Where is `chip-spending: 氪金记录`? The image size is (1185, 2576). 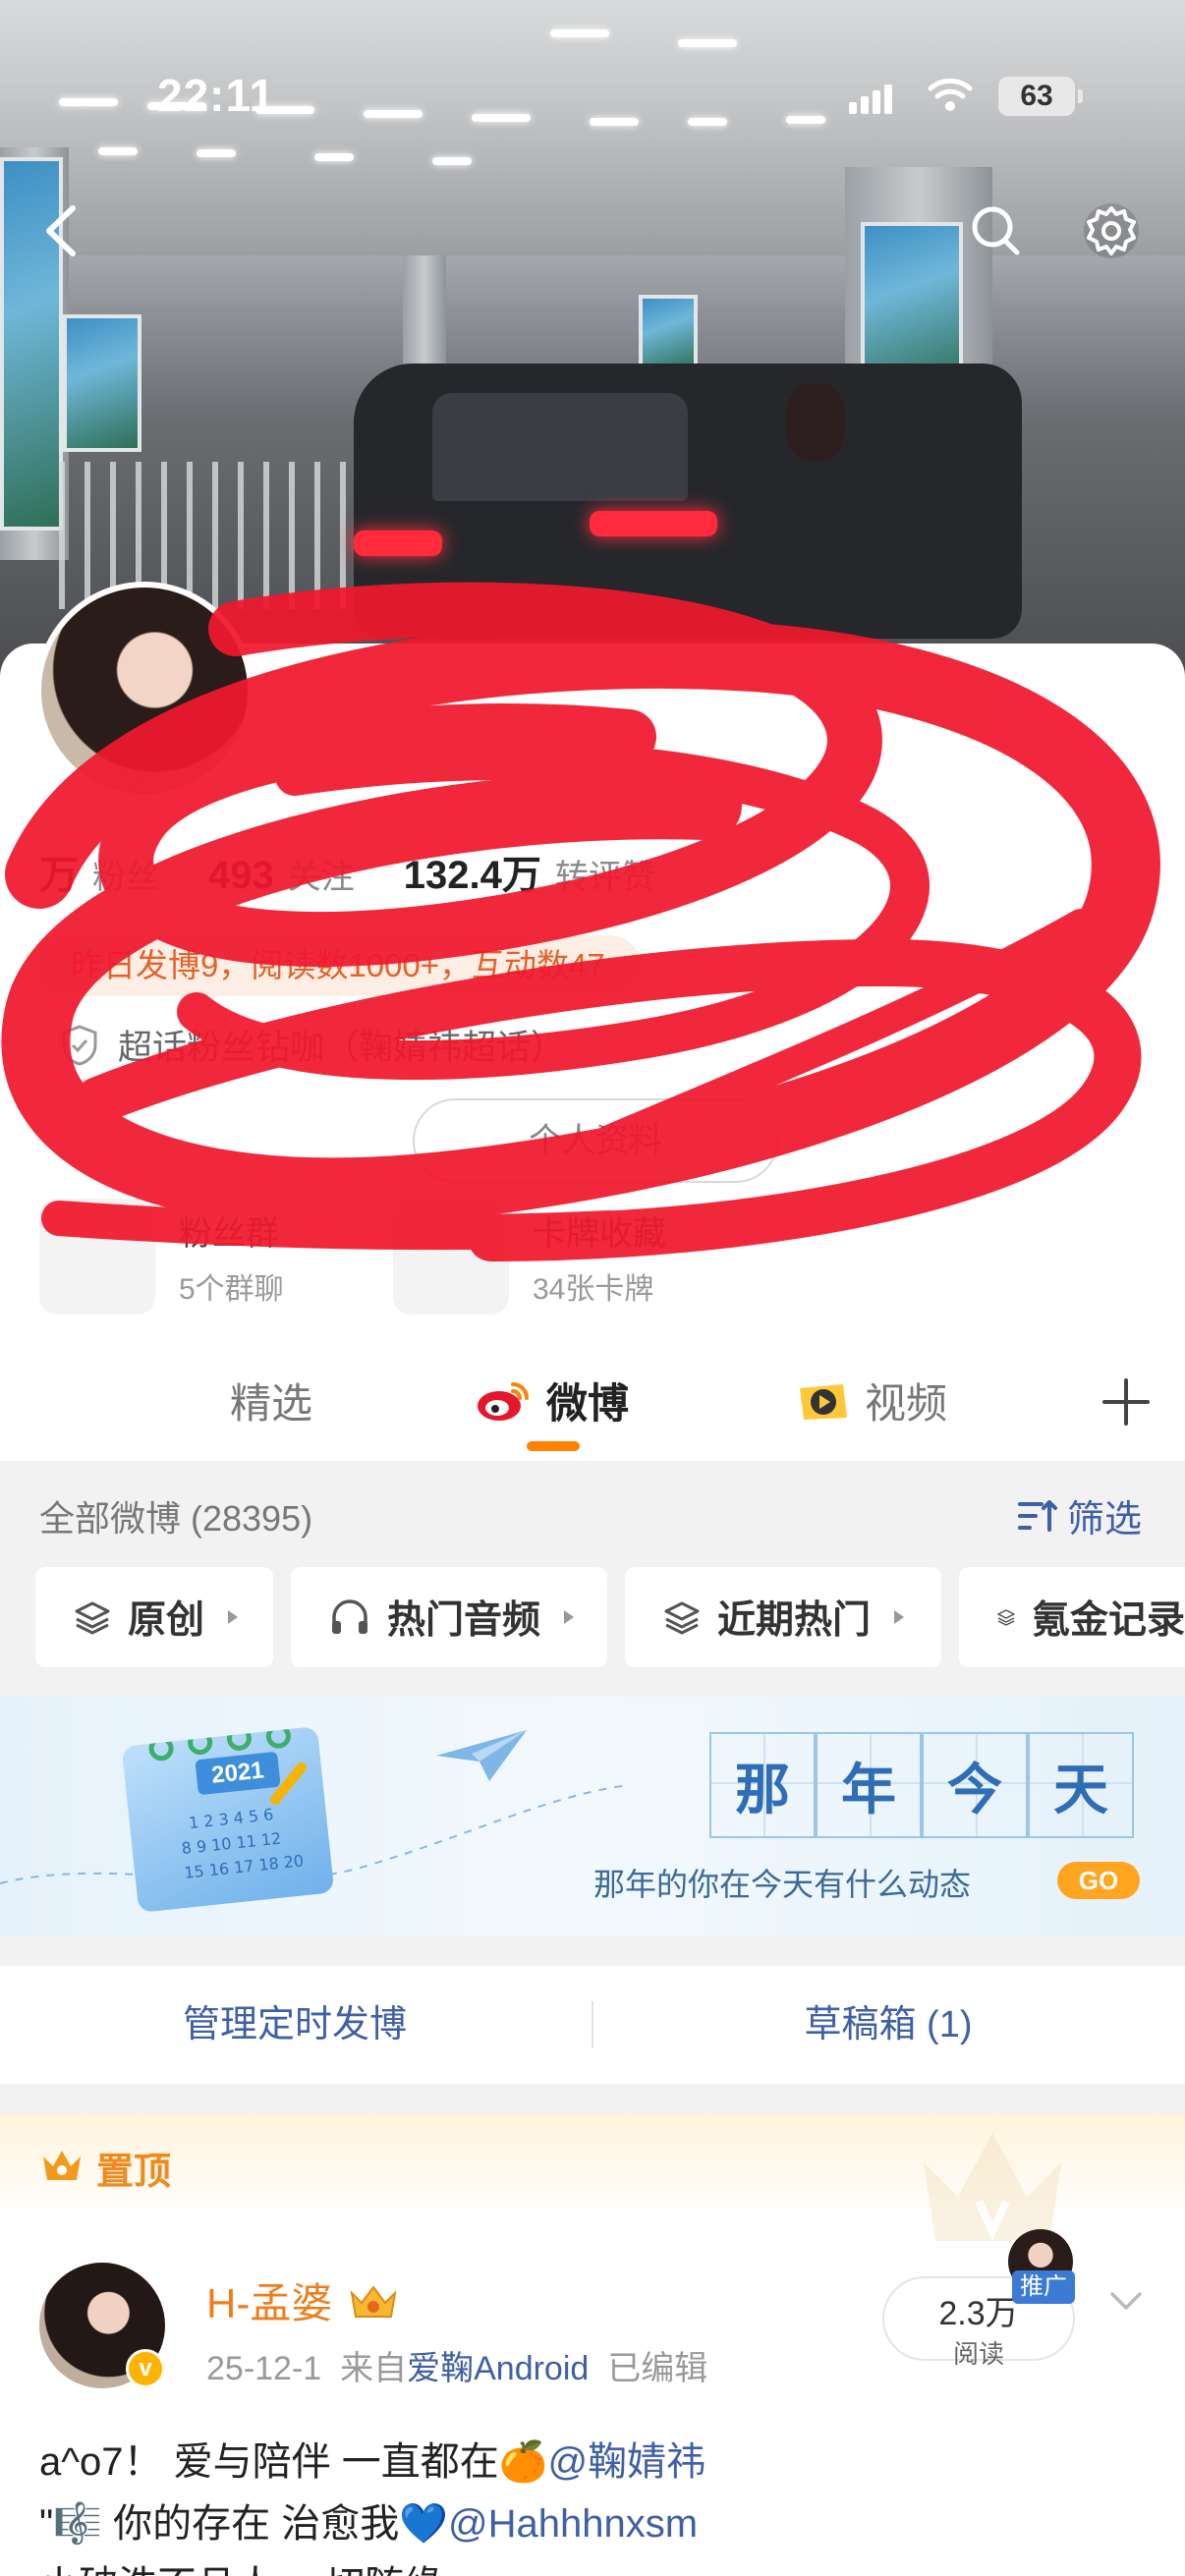 chip-spending: 氪金记录 is located at coordinates (1072, 1617).